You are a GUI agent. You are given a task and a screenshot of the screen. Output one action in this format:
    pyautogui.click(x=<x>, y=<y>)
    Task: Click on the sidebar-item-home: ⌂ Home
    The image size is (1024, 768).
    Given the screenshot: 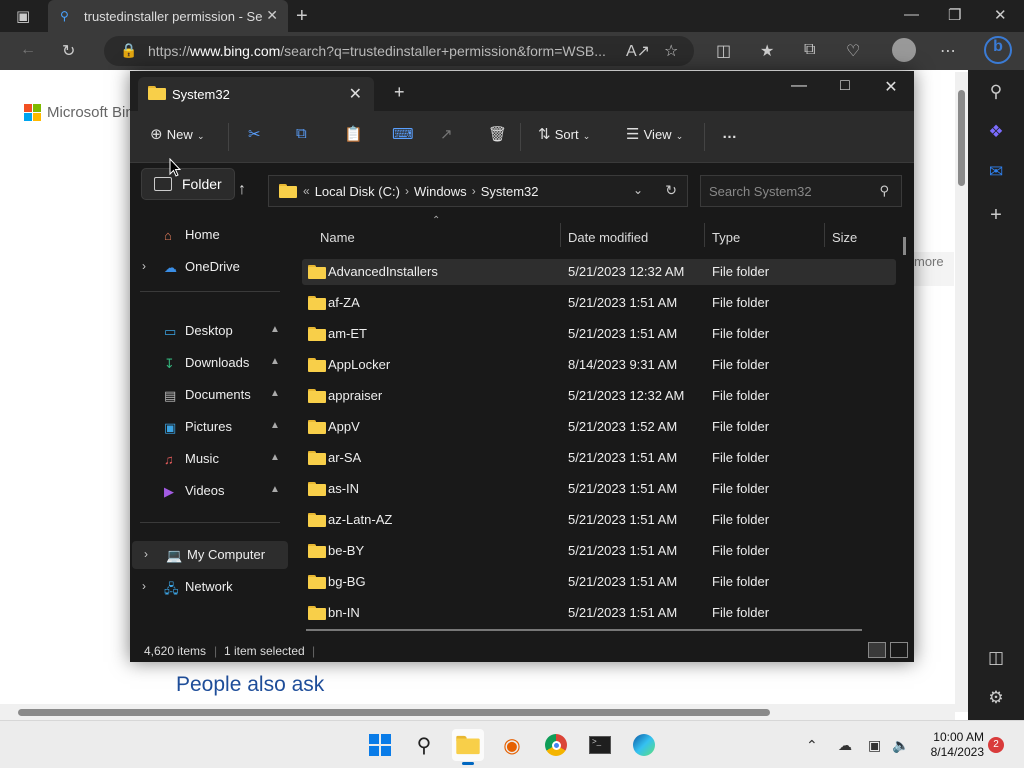 What is the action you would take?
    pyautogui.click(x=208, y=235)
    